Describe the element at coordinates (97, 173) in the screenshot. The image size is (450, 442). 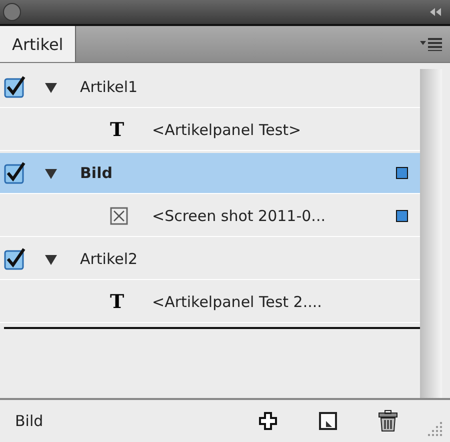
I see `article-name: Bild` at that location.